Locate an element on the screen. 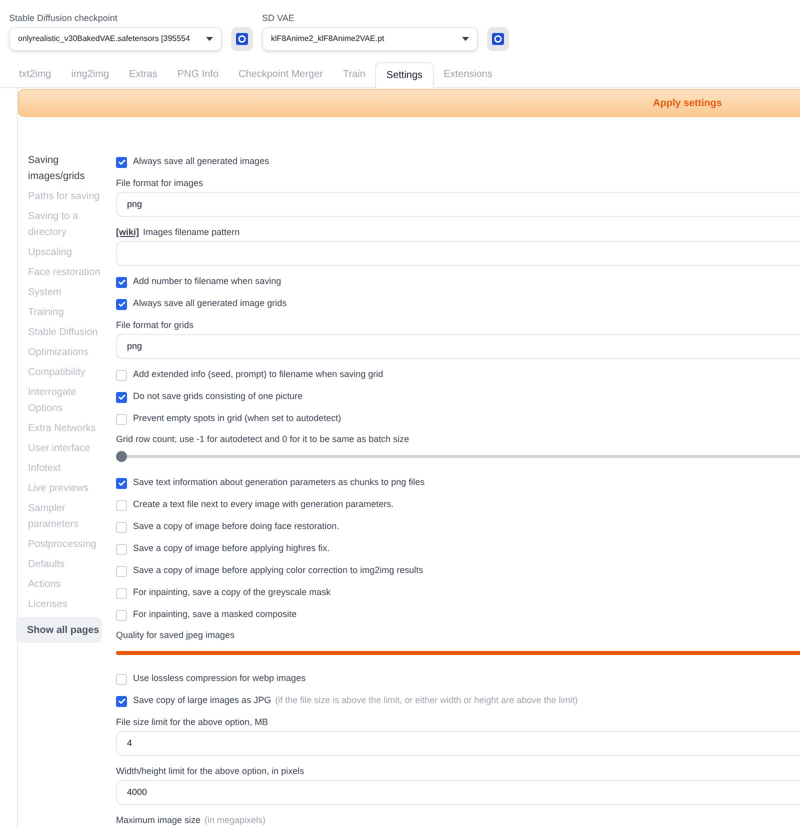  setting-label: File size limit for the above option, MB is located at coordinates (192, 723).